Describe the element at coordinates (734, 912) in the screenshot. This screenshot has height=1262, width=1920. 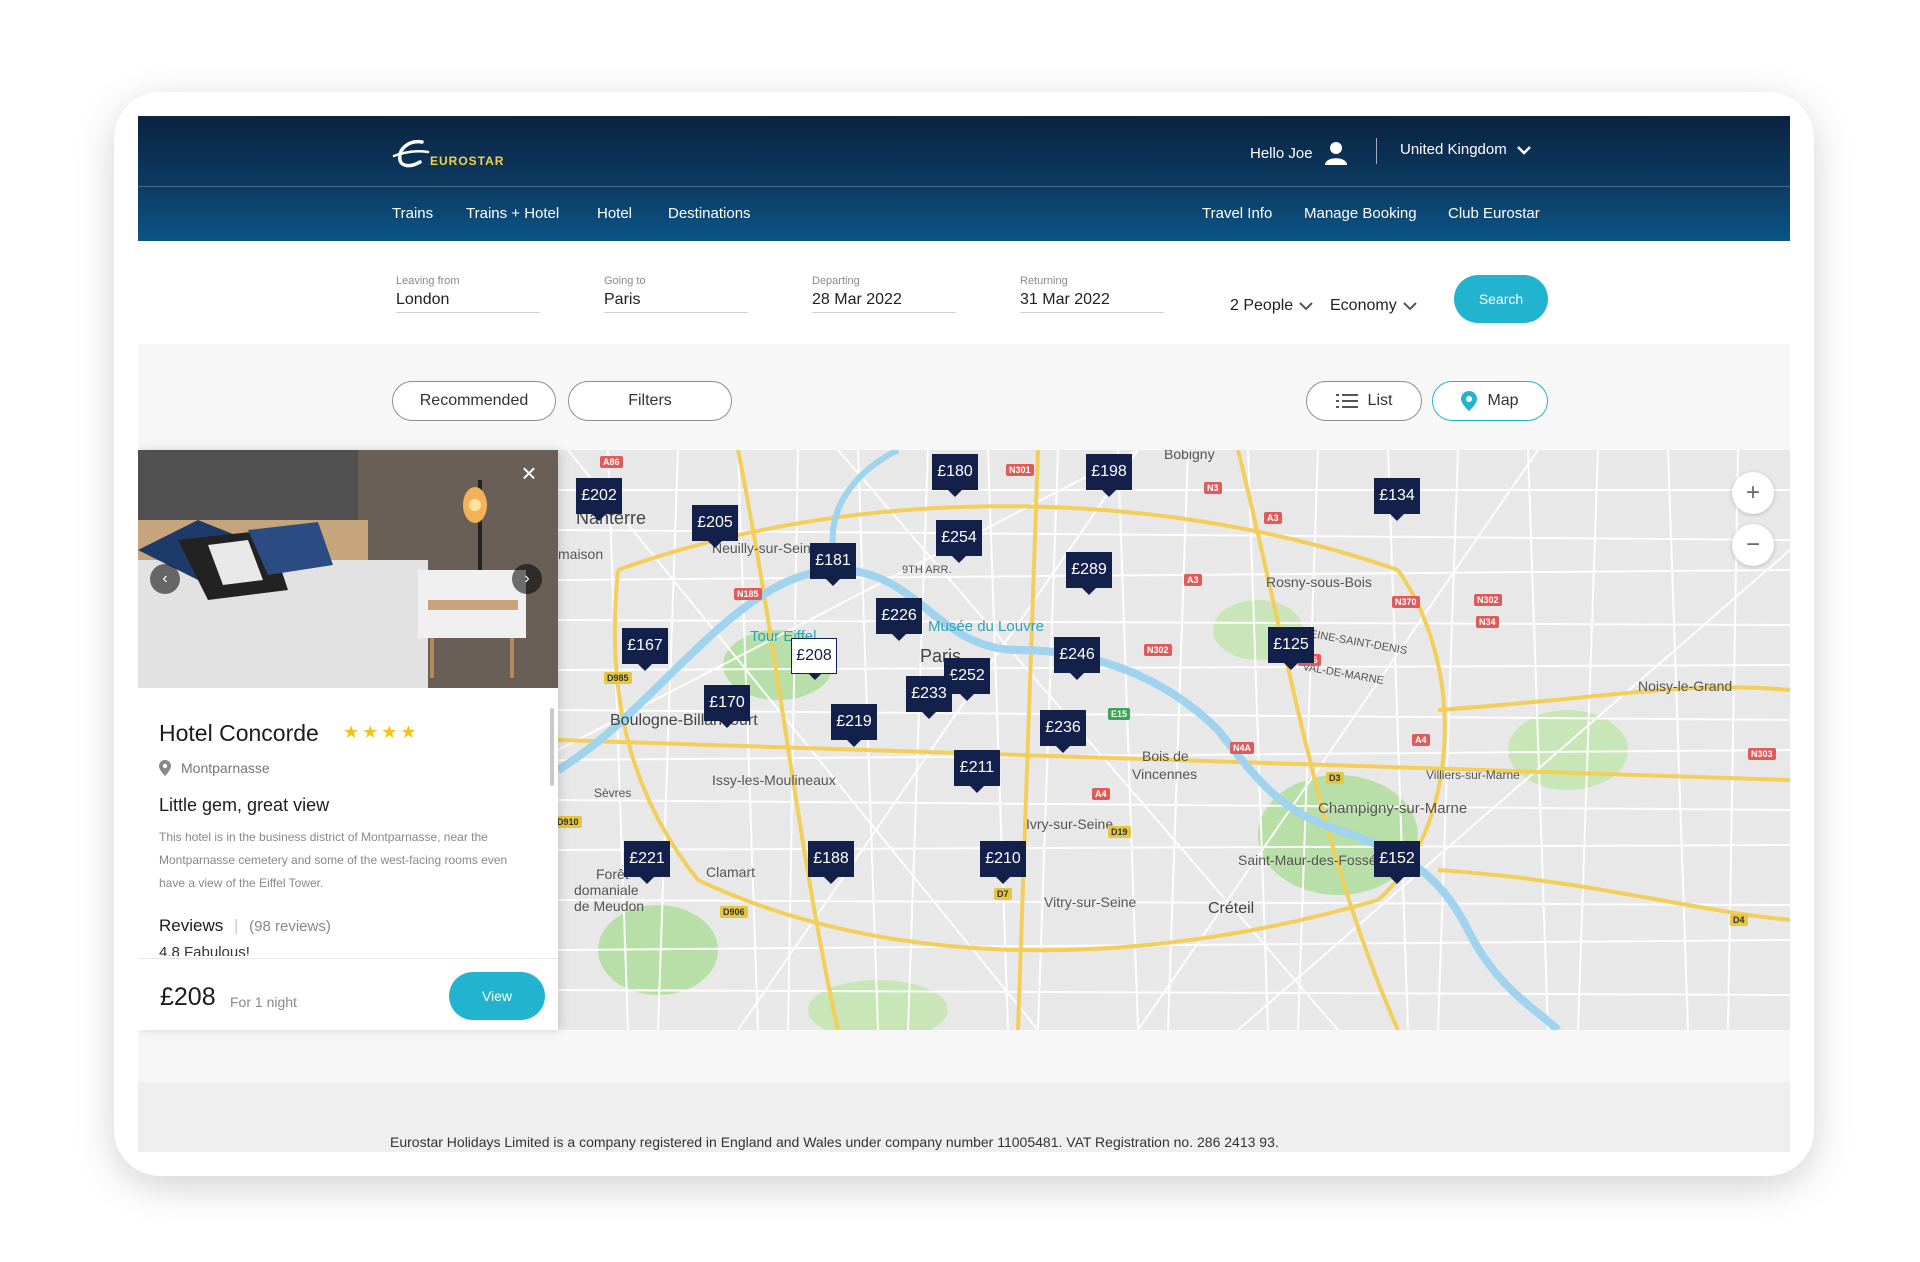
I see `road-badge: D906` at that location.